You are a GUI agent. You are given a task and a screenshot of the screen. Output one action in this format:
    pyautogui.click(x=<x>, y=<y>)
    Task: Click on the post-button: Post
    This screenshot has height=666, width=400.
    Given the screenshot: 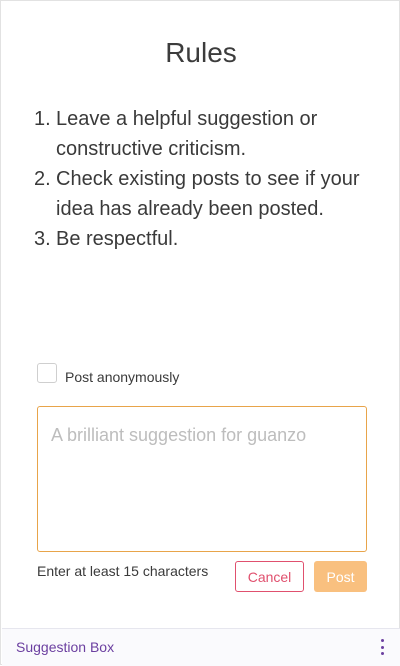 What is the action you would take?
    pyautogui.click(x=340, y=576)
    